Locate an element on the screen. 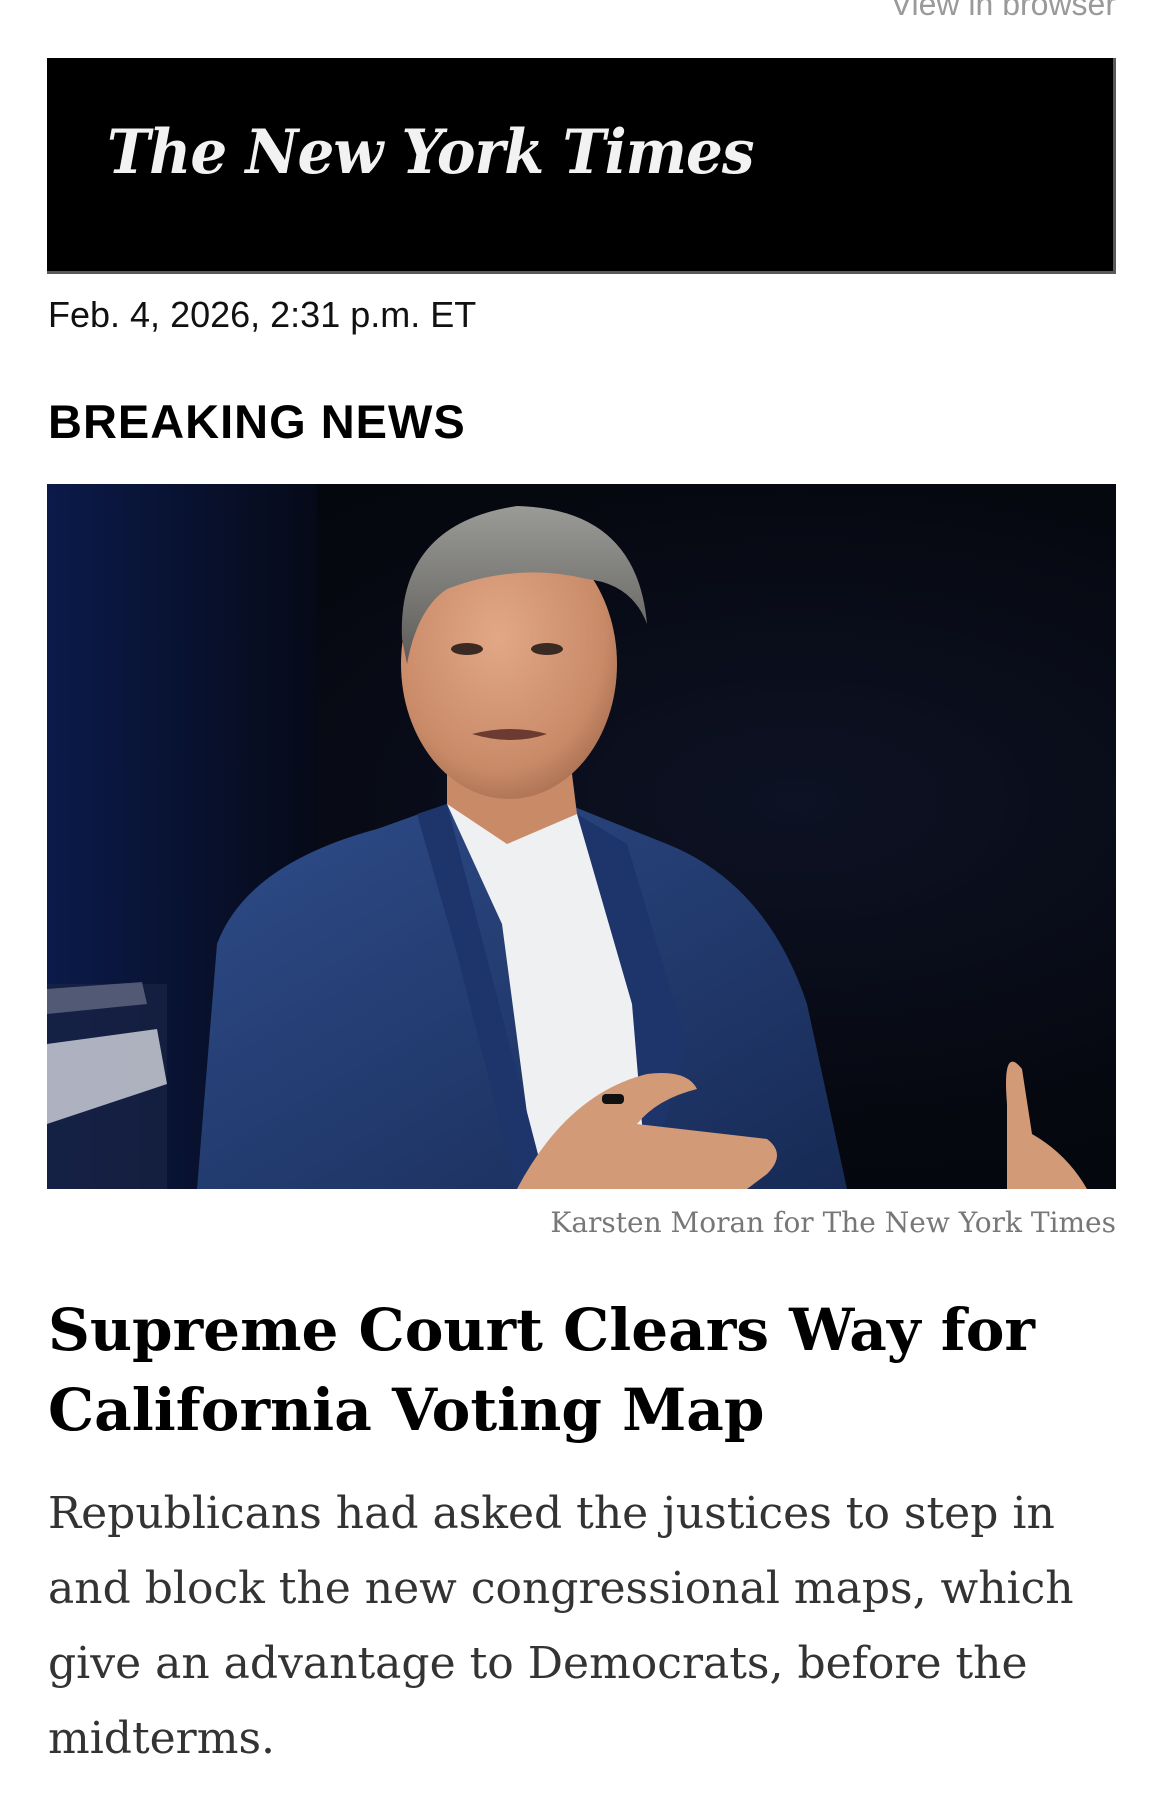  breaking-news-label: BREAKING NEWS is located at coordinates (257, 421).